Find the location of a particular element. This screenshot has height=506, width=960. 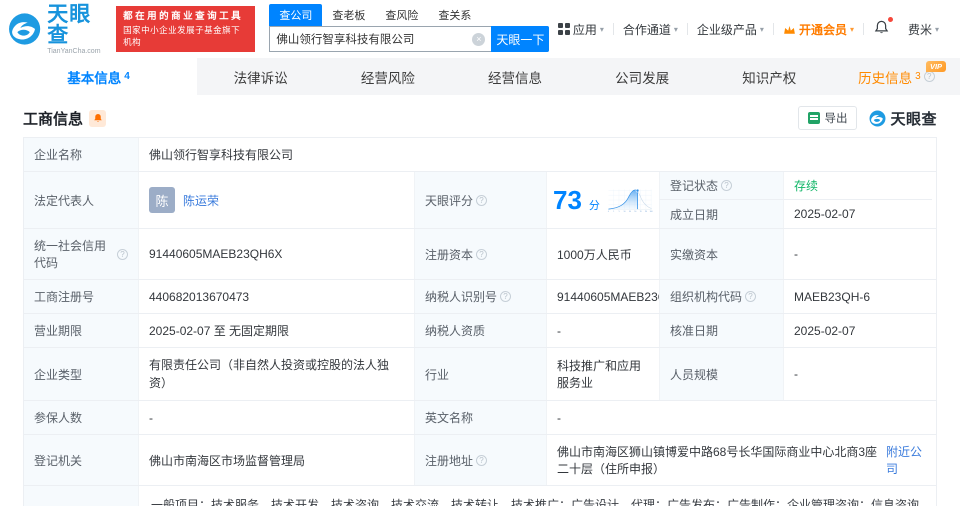

monitor-bell-badge is located at coordinates (98, 118).